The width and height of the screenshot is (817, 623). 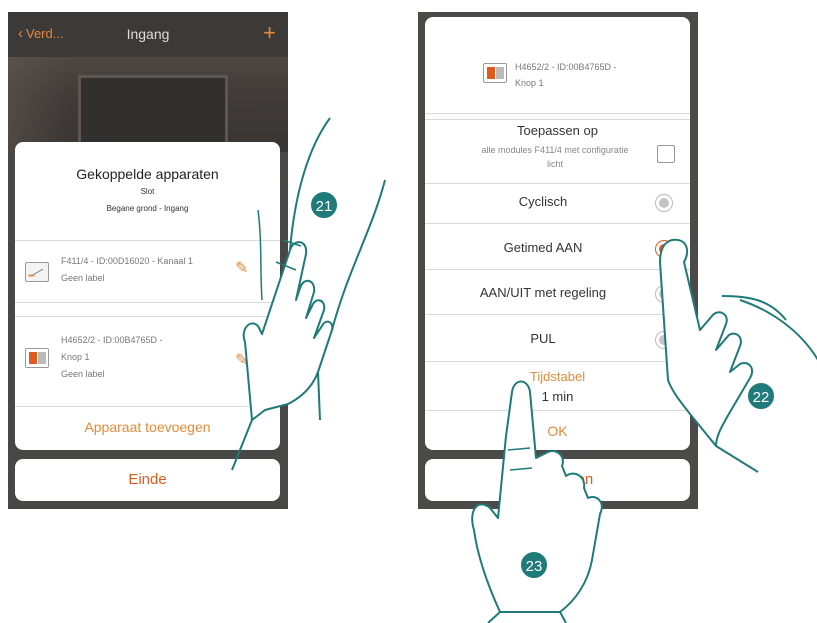 What do you see at coordinates (761, 396) in the screenshot?
I see `step-badge-22: 22` at bounding box center [761, 396].